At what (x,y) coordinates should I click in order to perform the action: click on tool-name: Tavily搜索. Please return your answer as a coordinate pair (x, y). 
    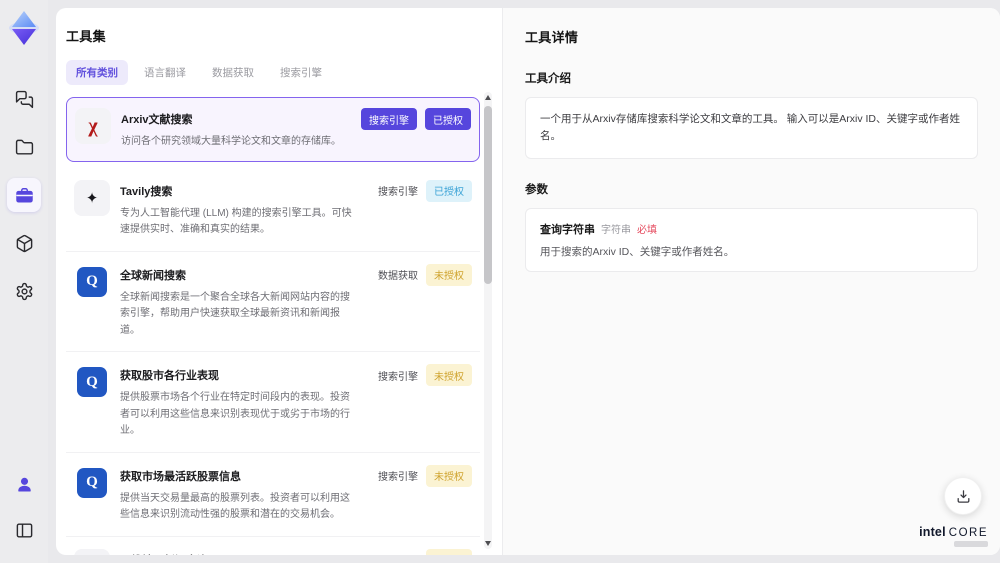
    Looking at the image, I should click on (146, 191).